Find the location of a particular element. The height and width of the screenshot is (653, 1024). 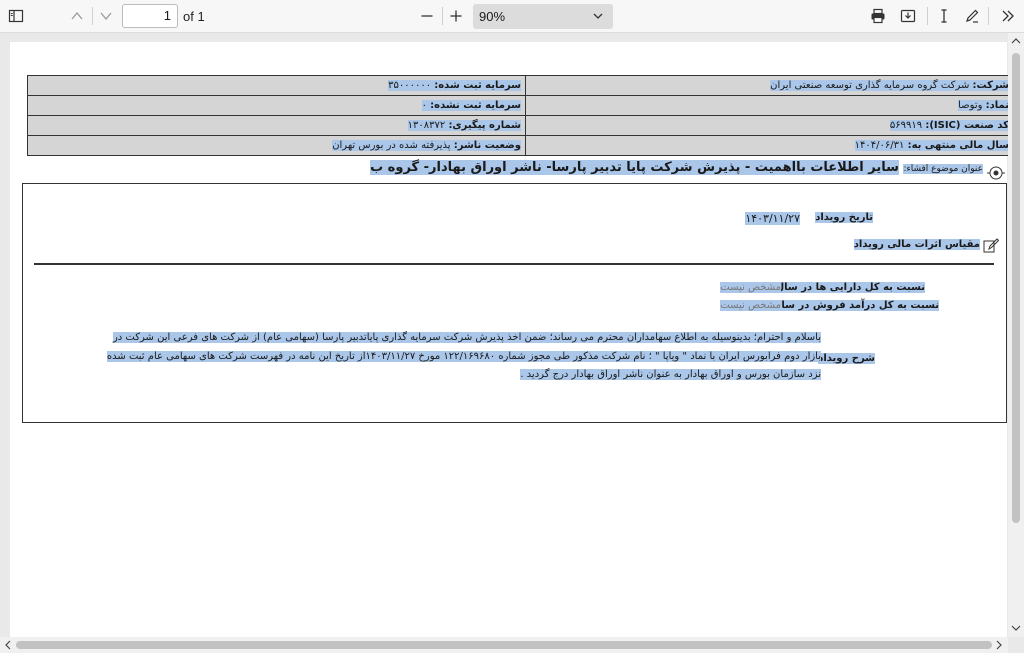

scroll-left-icon is located at coordinates (8, 645).